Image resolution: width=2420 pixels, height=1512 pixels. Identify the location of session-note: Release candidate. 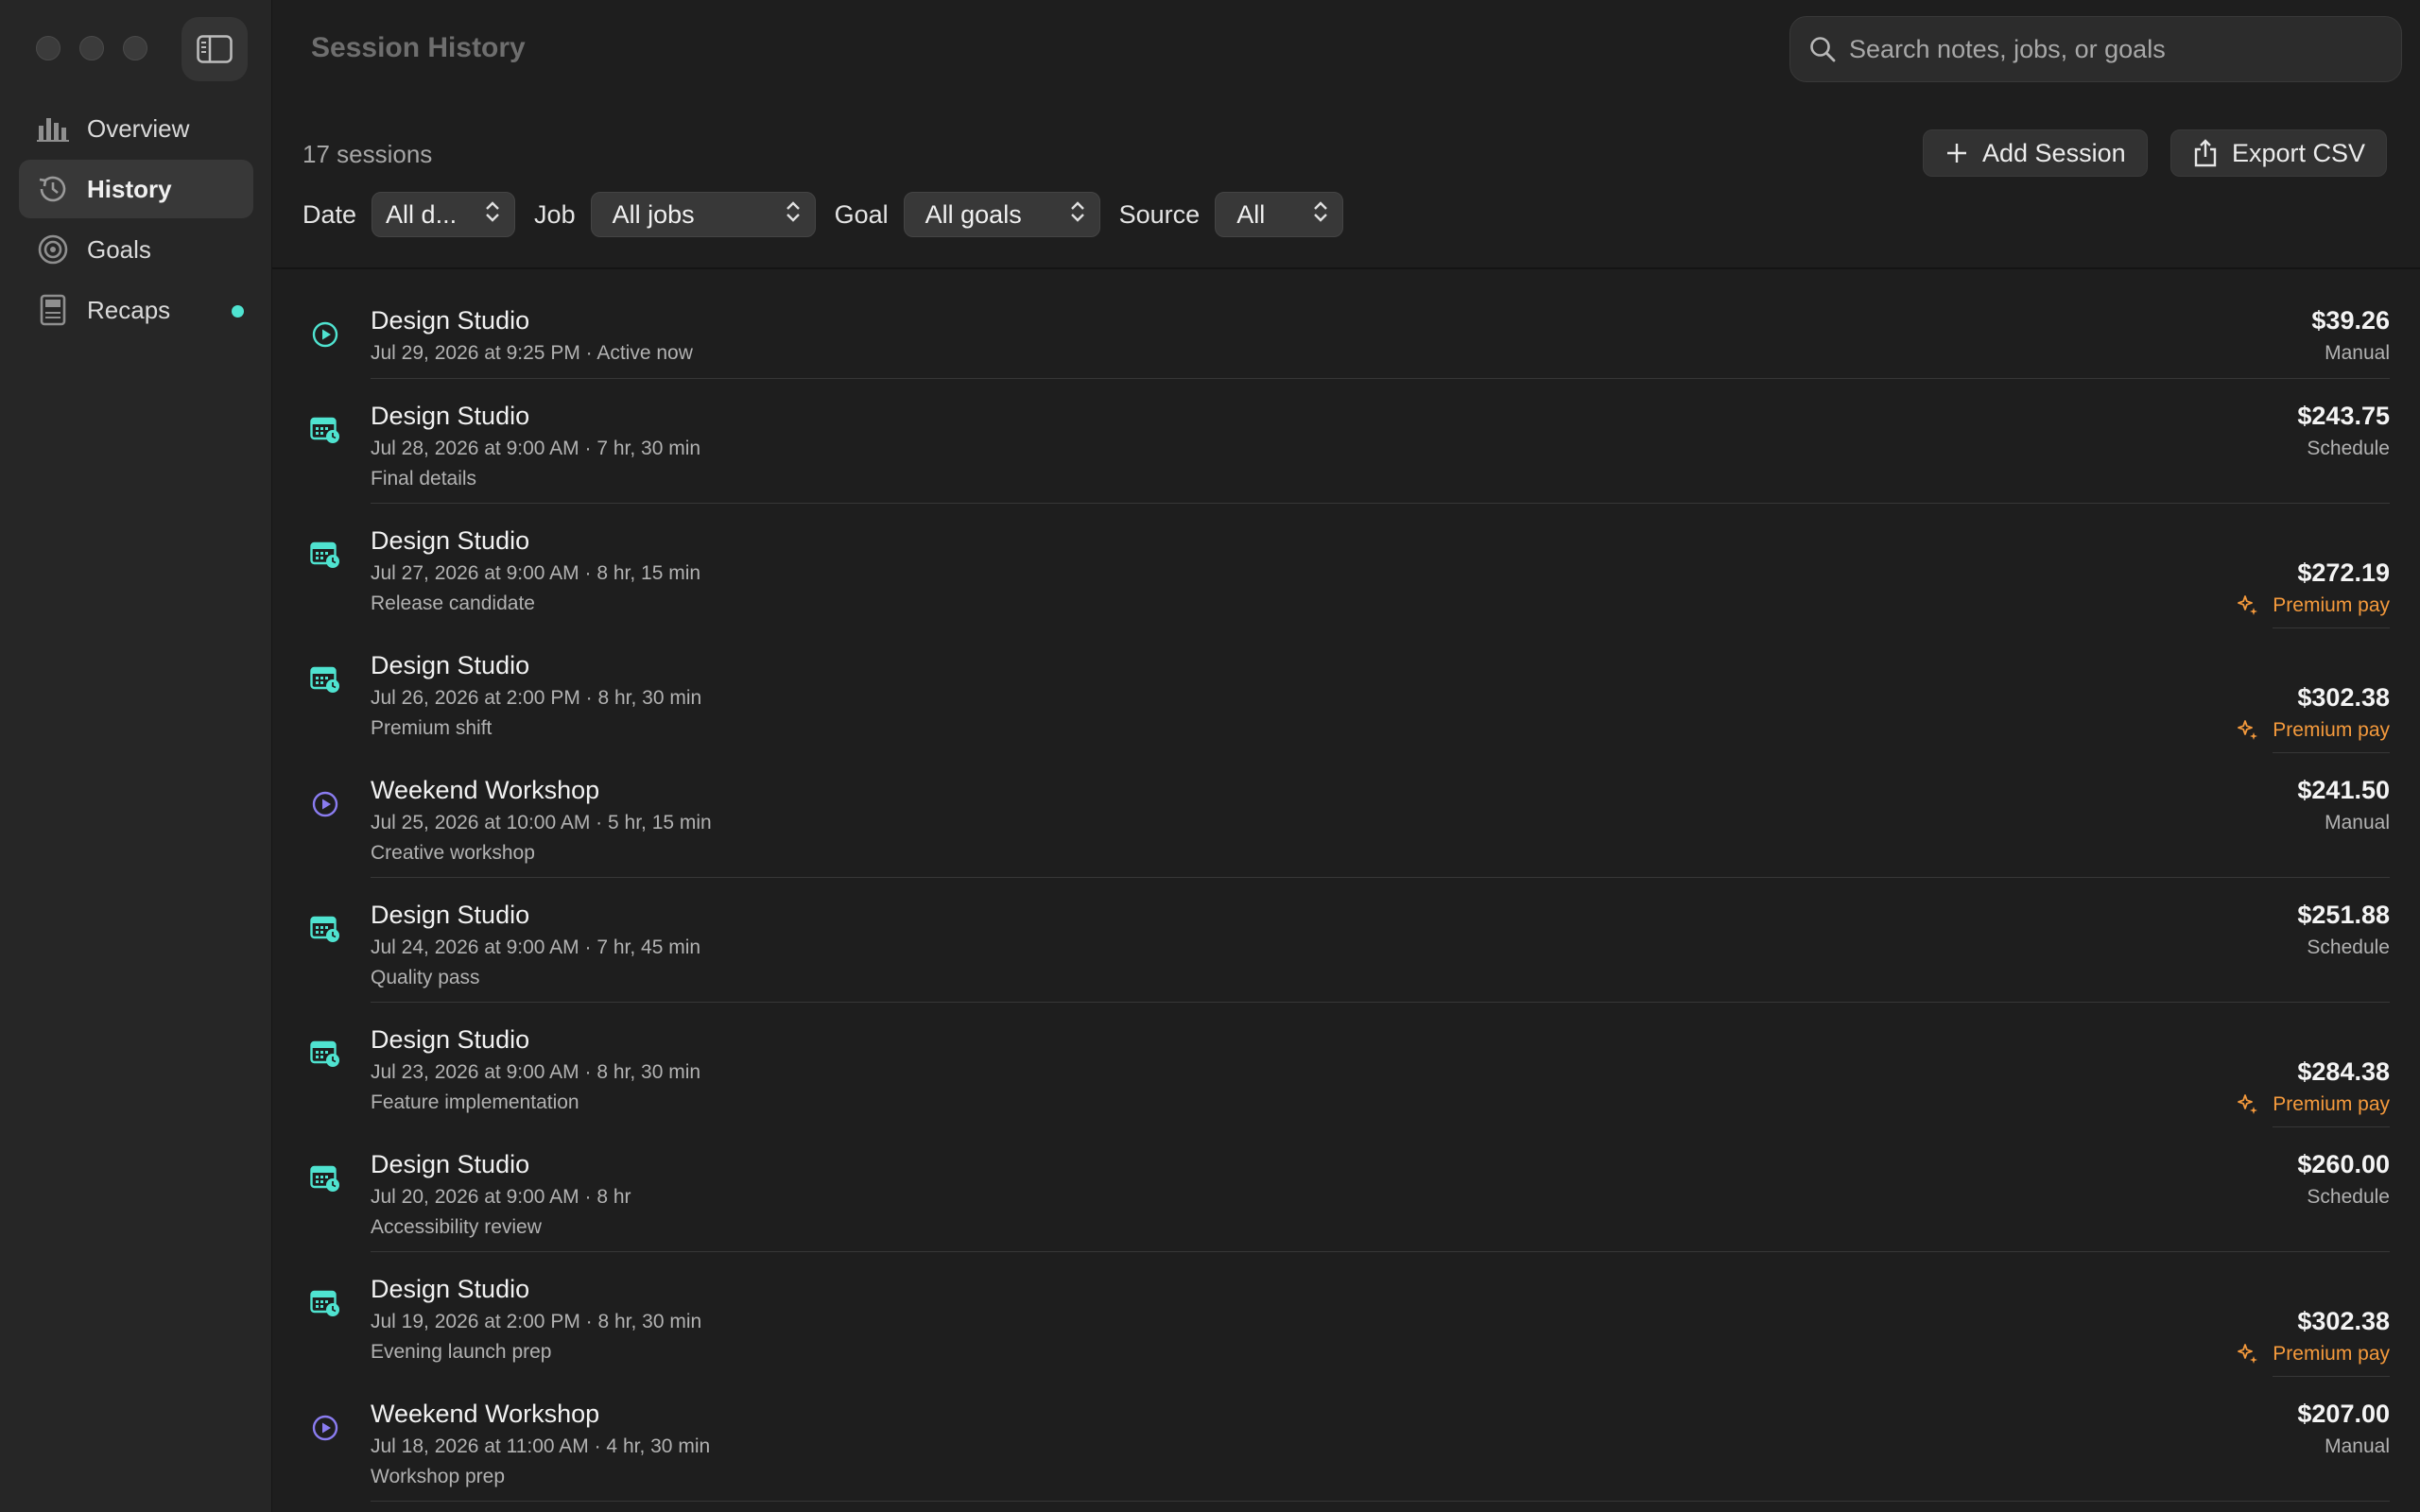
(453, 603).